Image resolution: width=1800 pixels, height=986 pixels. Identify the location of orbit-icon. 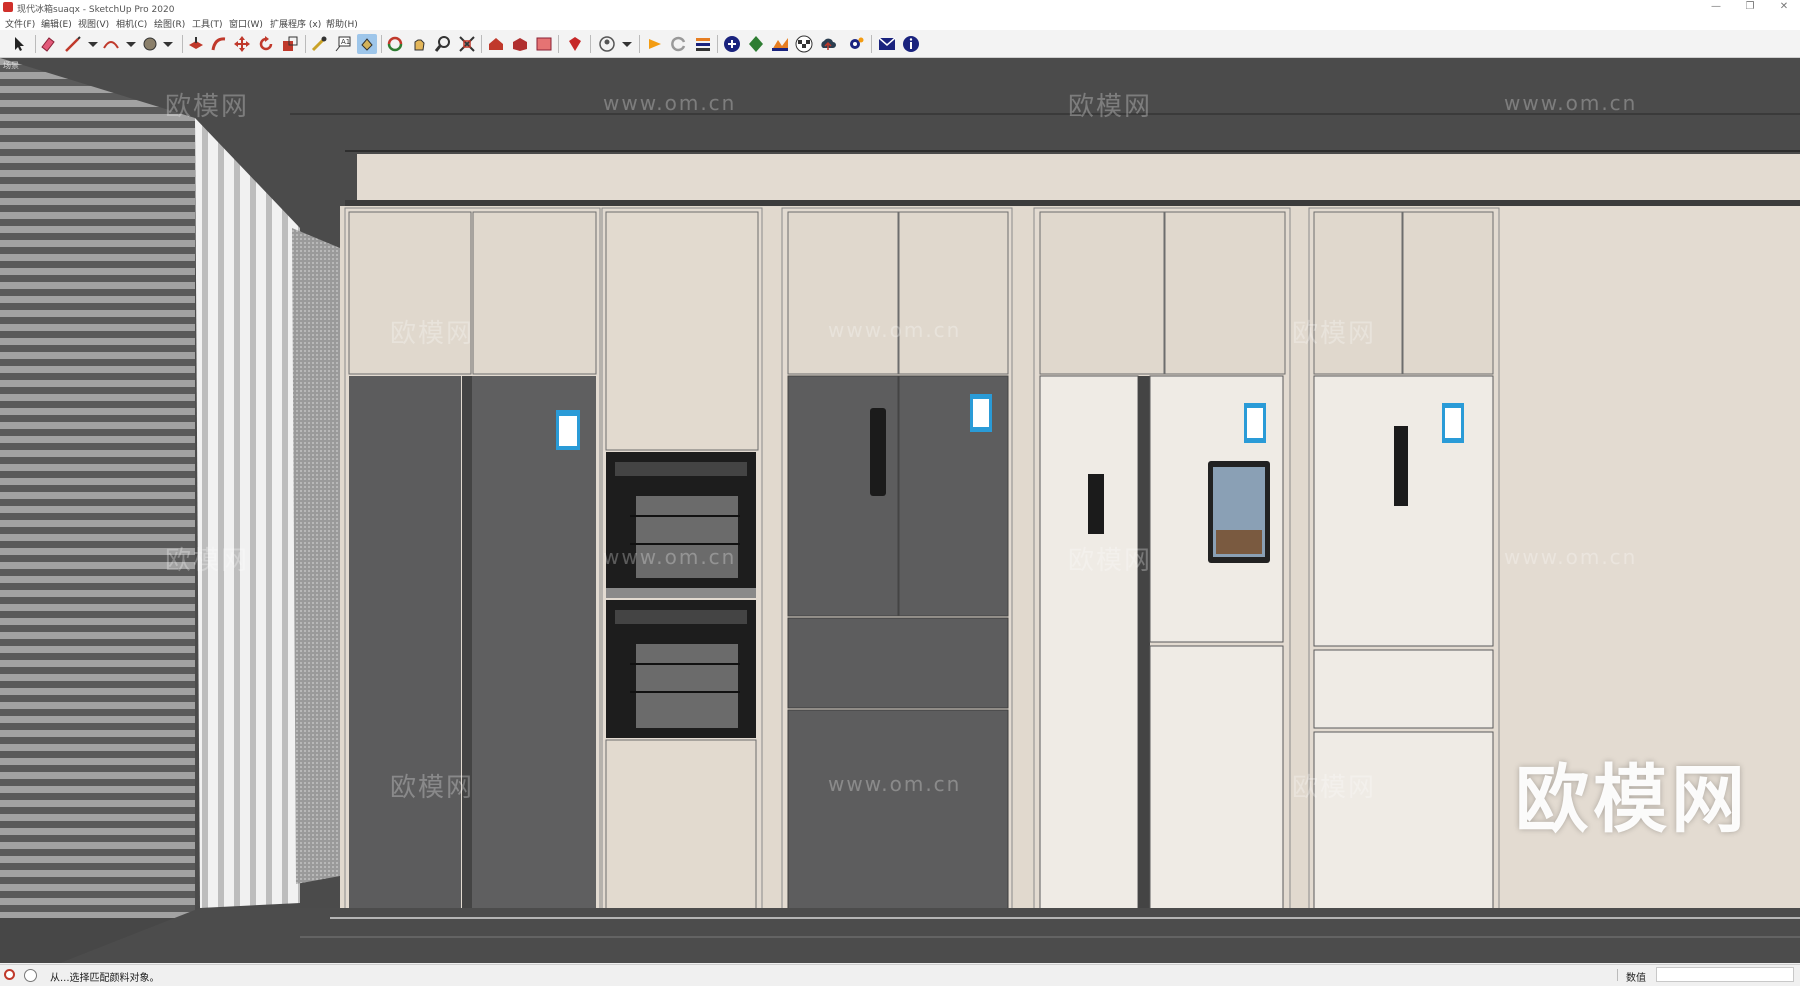
(395, 44).